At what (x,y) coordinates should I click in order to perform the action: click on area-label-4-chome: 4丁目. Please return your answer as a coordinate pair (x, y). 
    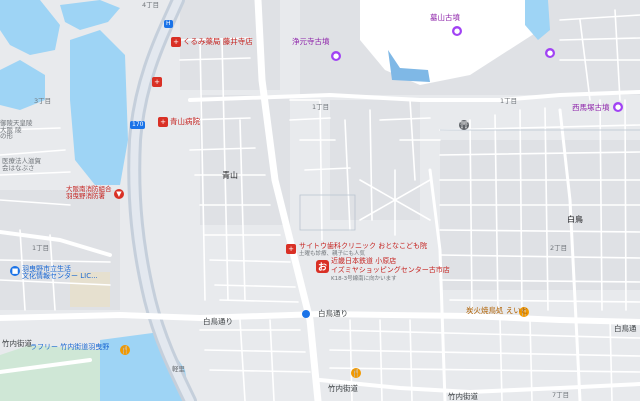
    Looking at the image, I should click on (151, 5).